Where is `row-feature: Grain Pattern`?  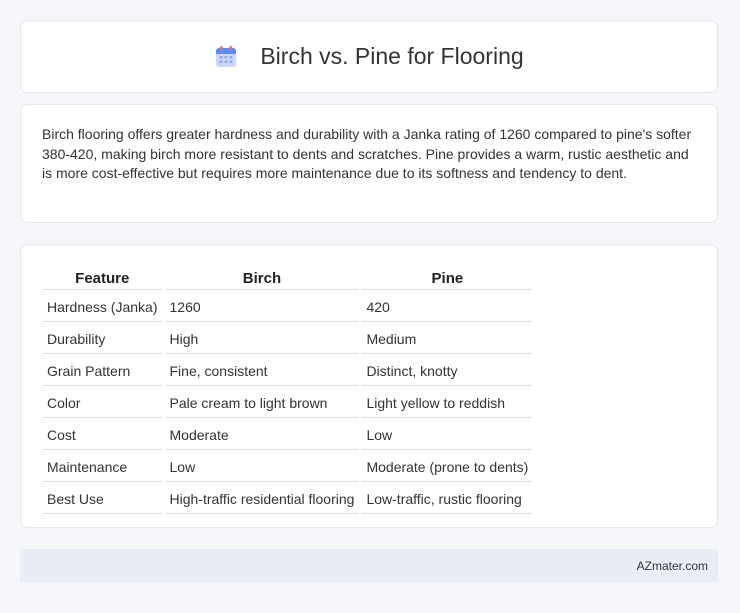
row-feature: Grain Pattern is located at coordinates (102, 371).